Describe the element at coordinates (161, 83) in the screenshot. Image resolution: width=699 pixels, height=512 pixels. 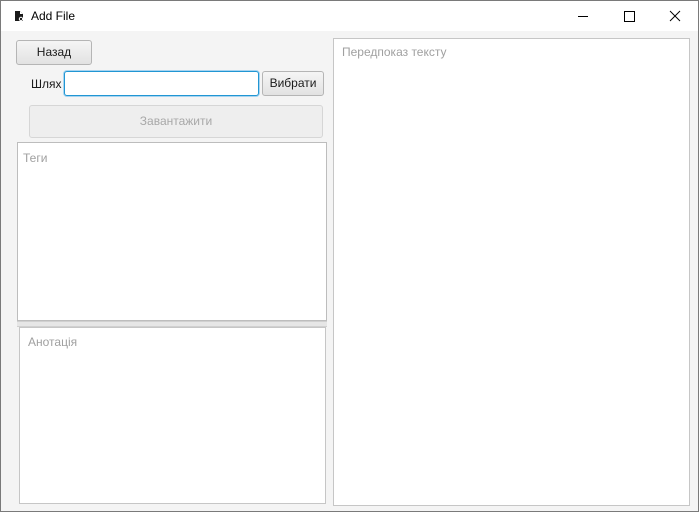
I see `path-input` at that location.